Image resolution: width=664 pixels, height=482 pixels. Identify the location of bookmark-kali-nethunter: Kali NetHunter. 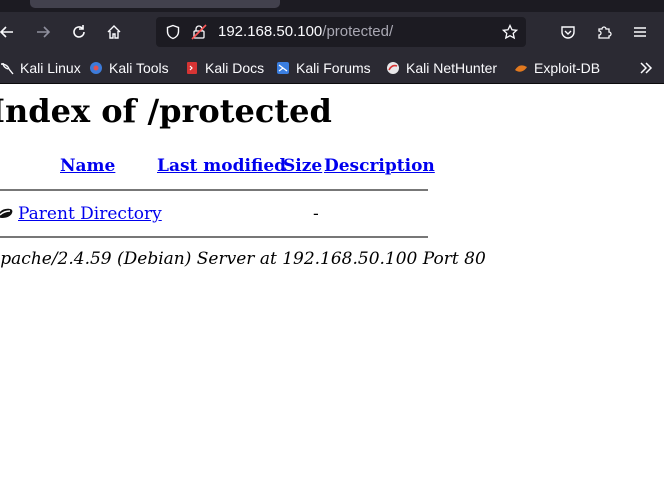
(441, 68).